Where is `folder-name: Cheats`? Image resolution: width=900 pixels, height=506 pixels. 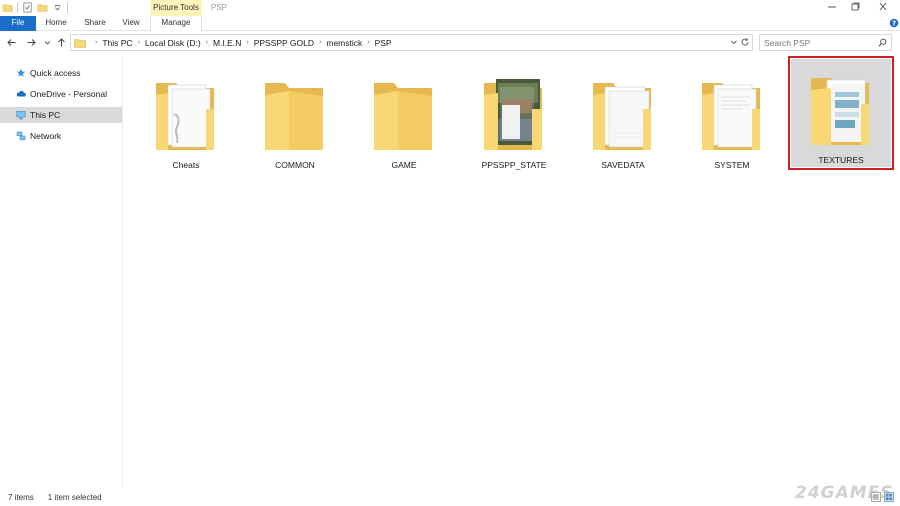 folder-name: Cheats is located at coordinates (186, 165).